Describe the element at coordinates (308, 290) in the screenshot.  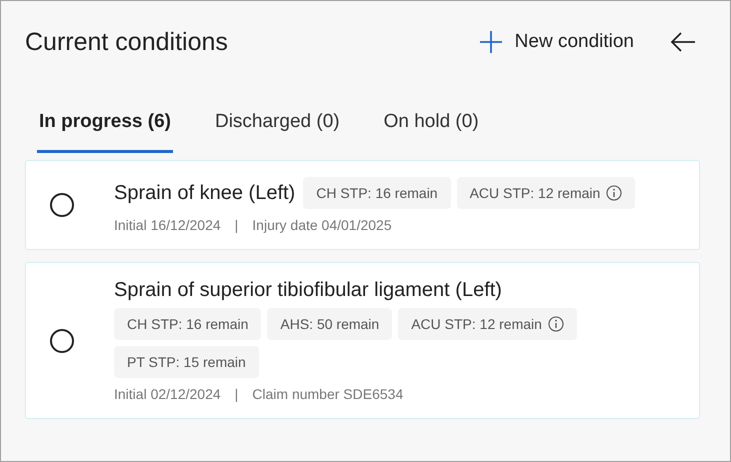
I see `condition-title: Sprain of superior tibiofibular ligament (Left)` at that location.